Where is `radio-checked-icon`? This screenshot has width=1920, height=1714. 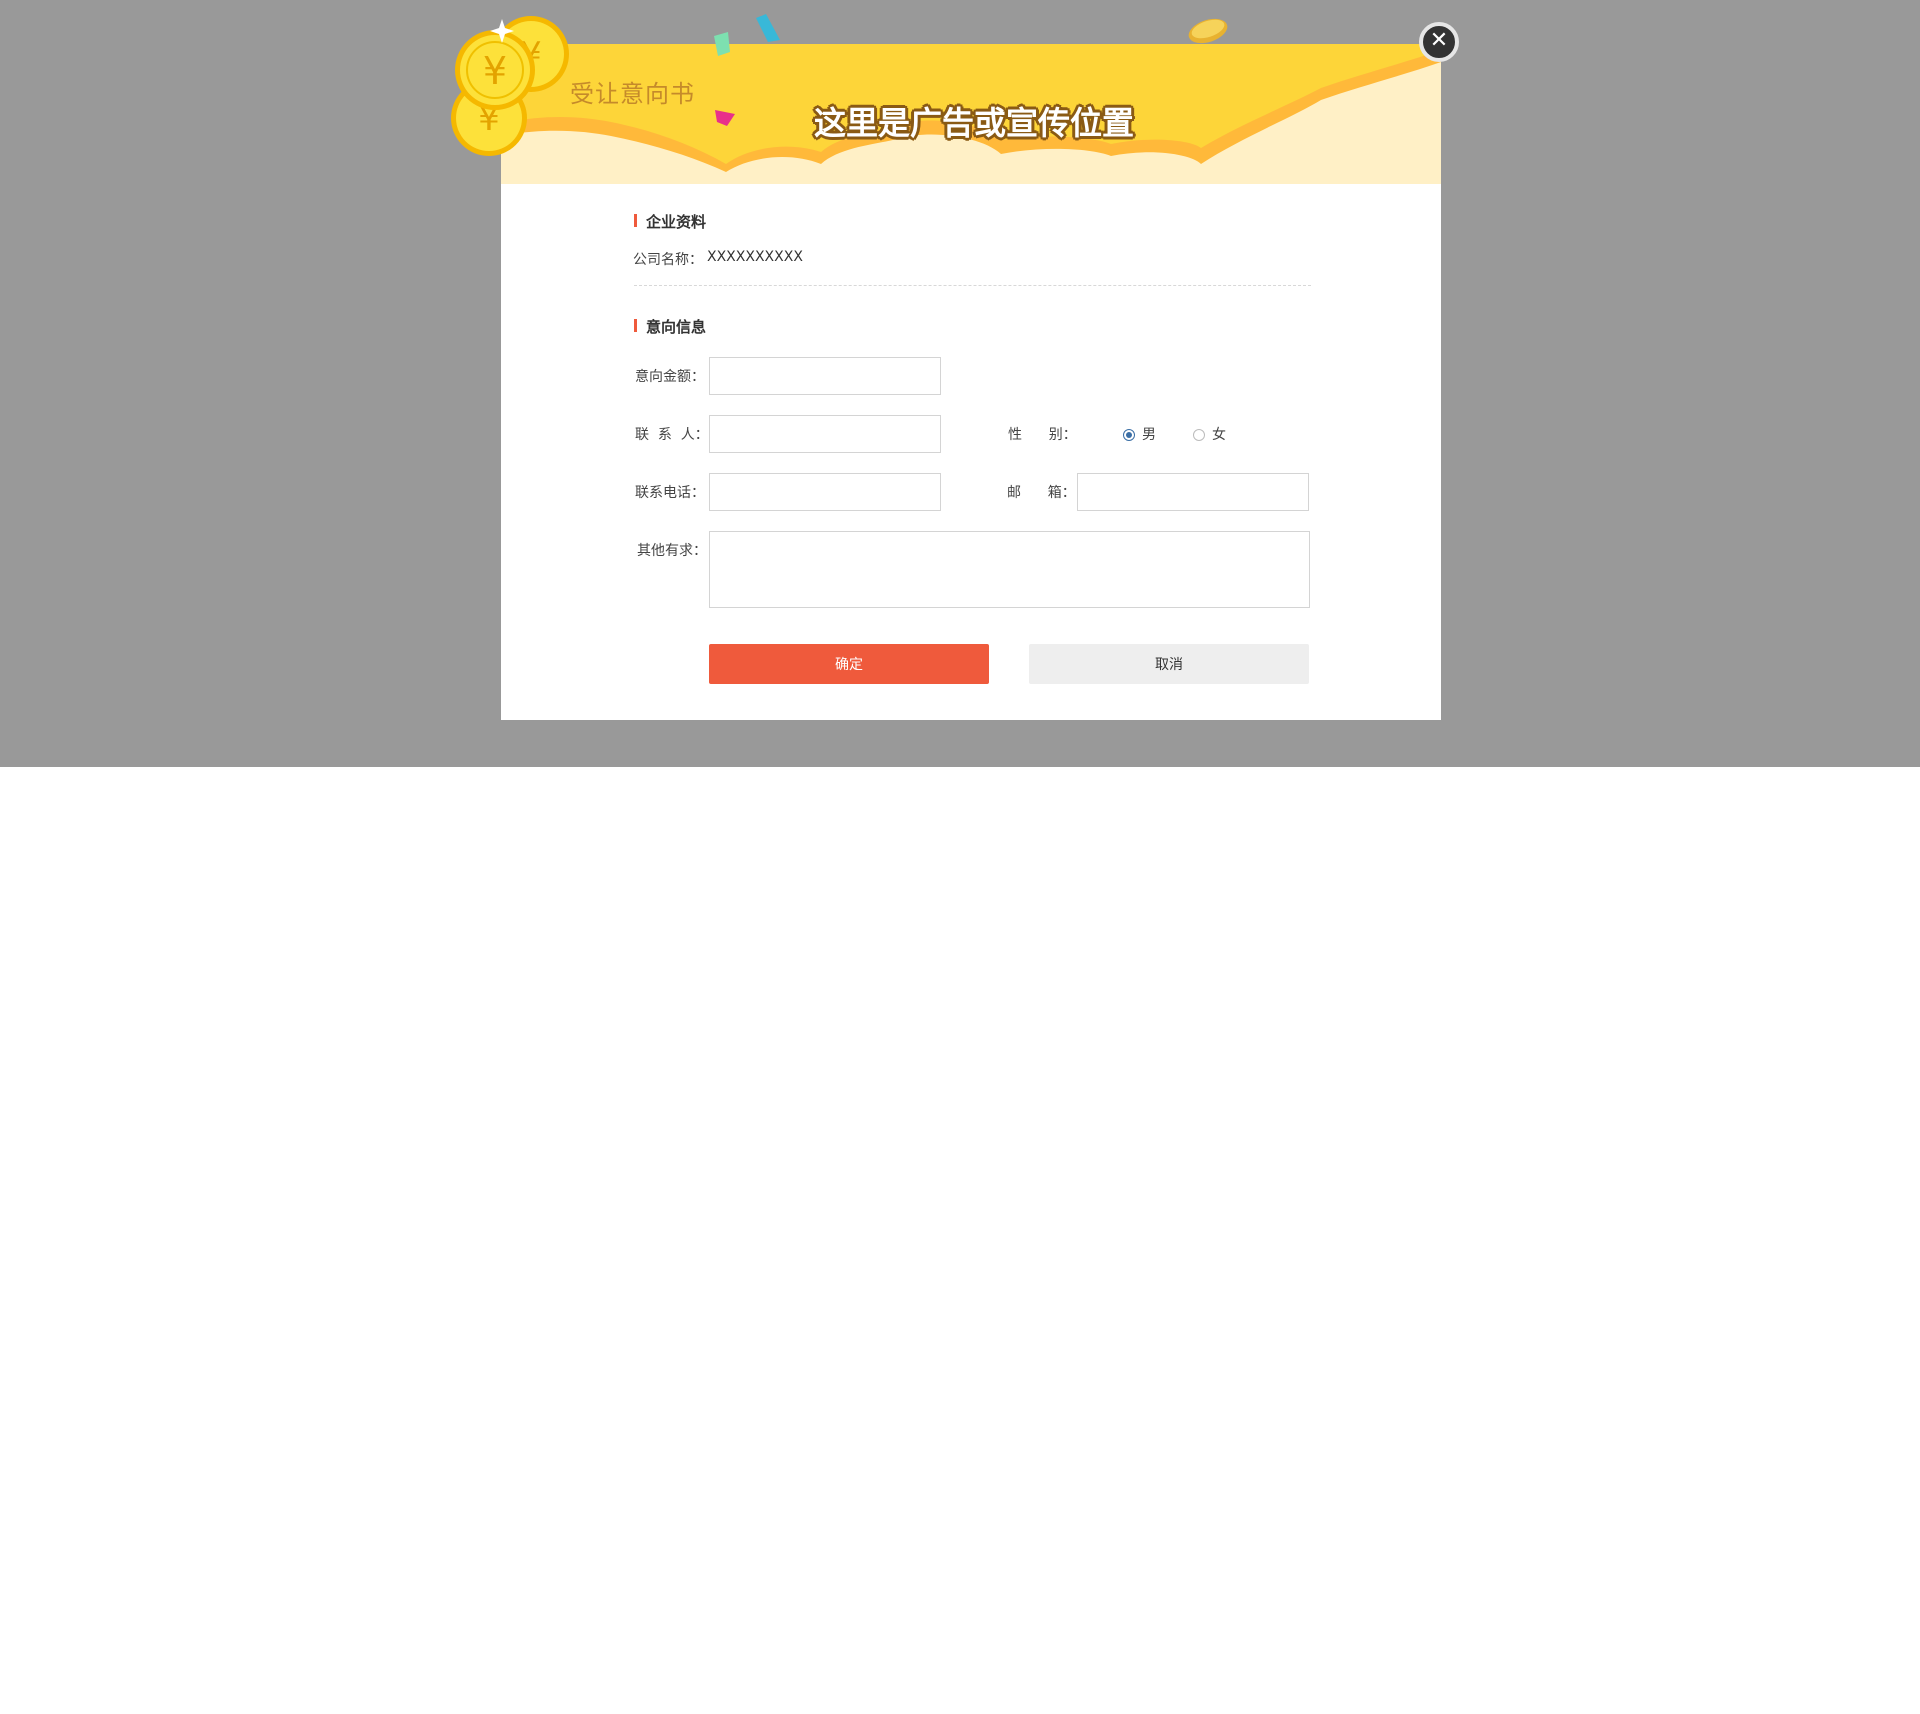
radio-checked-icon is located at coordinates (1129, 435).